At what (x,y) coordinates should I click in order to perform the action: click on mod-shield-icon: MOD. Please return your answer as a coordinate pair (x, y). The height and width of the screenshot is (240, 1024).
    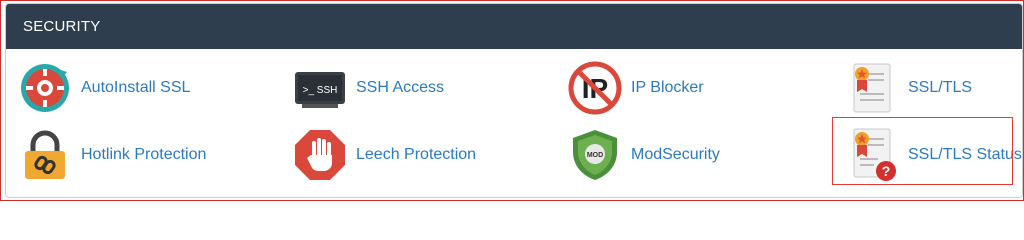
    Looking at the image, I should click on (595, 155).